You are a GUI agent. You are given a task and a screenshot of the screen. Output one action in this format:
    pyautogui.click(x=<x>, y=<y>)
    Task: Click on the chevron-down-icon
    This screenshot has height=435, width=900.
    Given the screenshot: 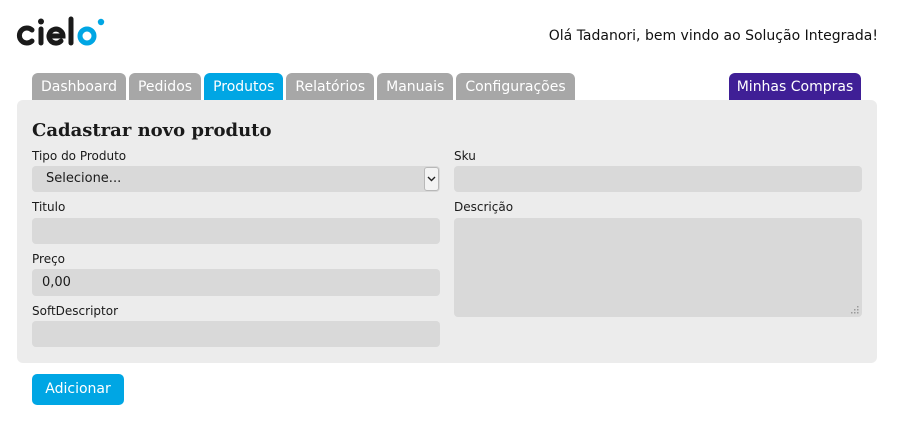 What is the action you would take?
    pyautogui.click(x=431, y=179)
    